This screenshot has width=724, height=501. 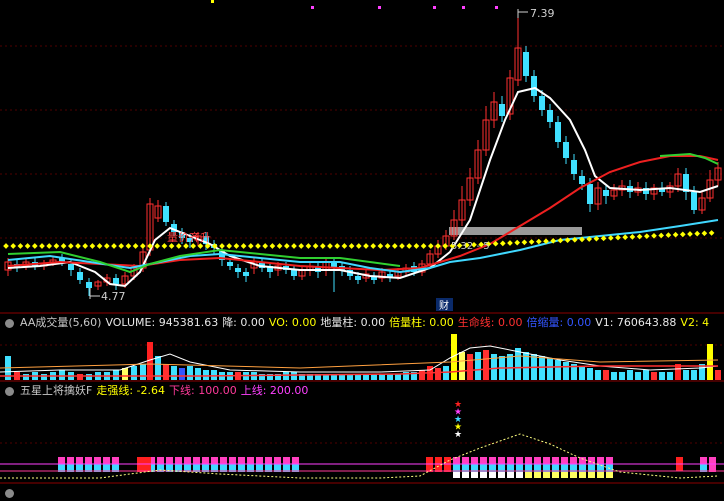 I want to click on range-annotation: 5.32 - 5, so click(x=470, y=246).